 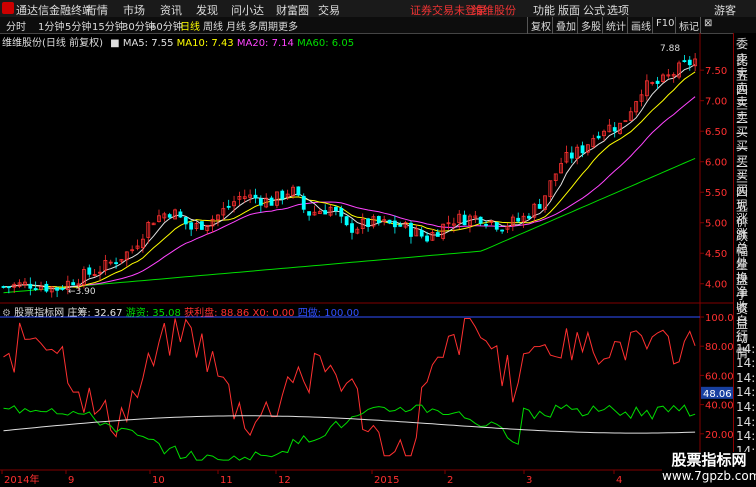 What do you see at coordinates (590, 25) in the screenshot?
I see `multi-stock-button: 多股` at bounding box center [590, 25].